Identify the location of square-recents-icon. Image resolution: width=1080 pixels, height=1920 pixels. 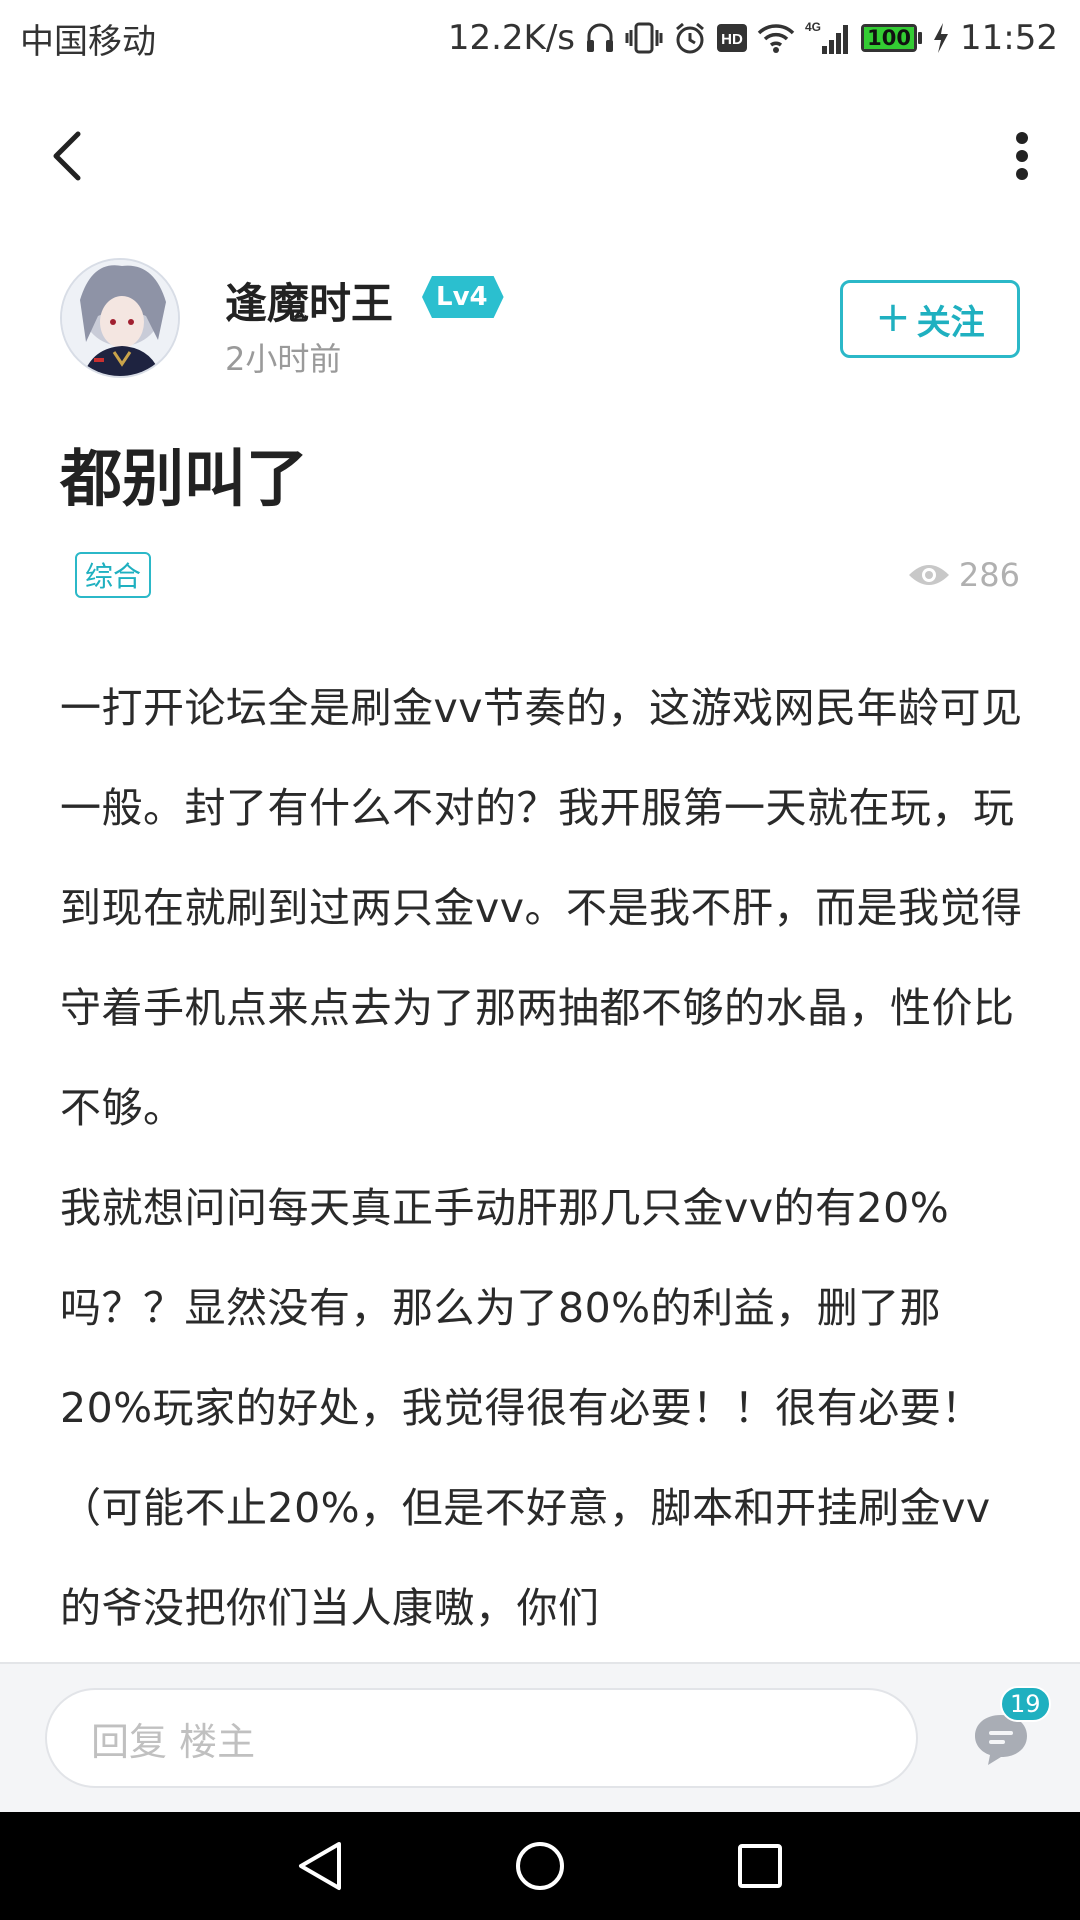
(760, 1866).